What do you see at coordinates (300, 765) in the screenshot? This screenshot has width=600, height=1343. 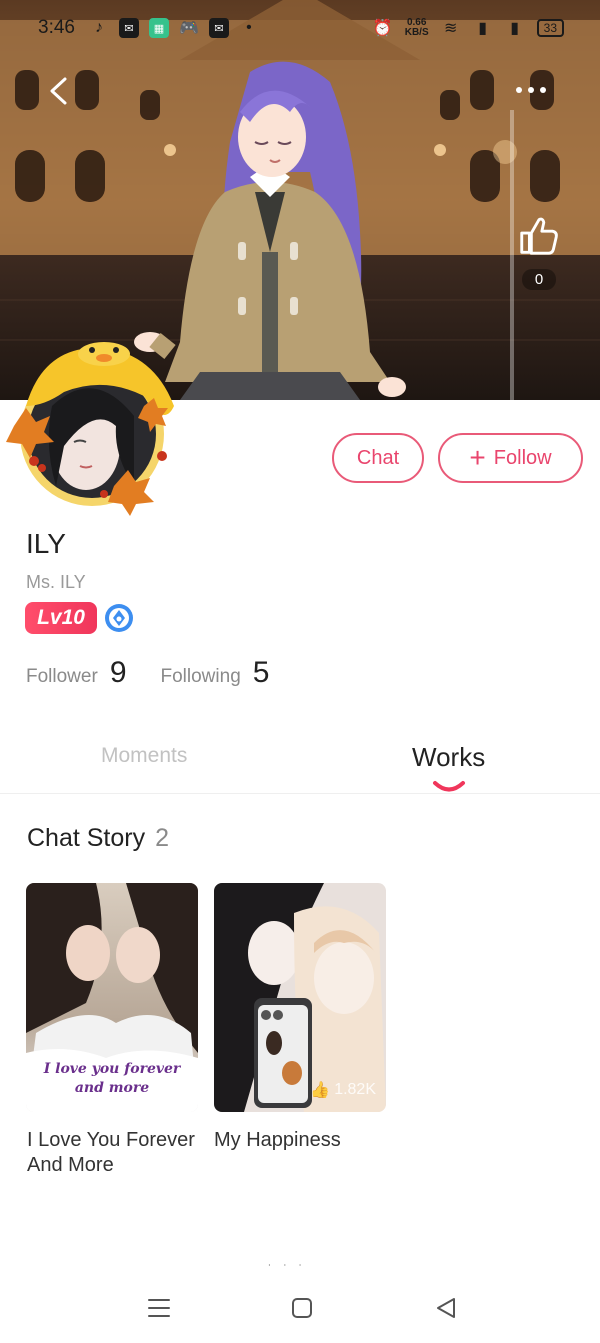 I see `profile-tabs: Moments Works` at bounding box center [300, 765].